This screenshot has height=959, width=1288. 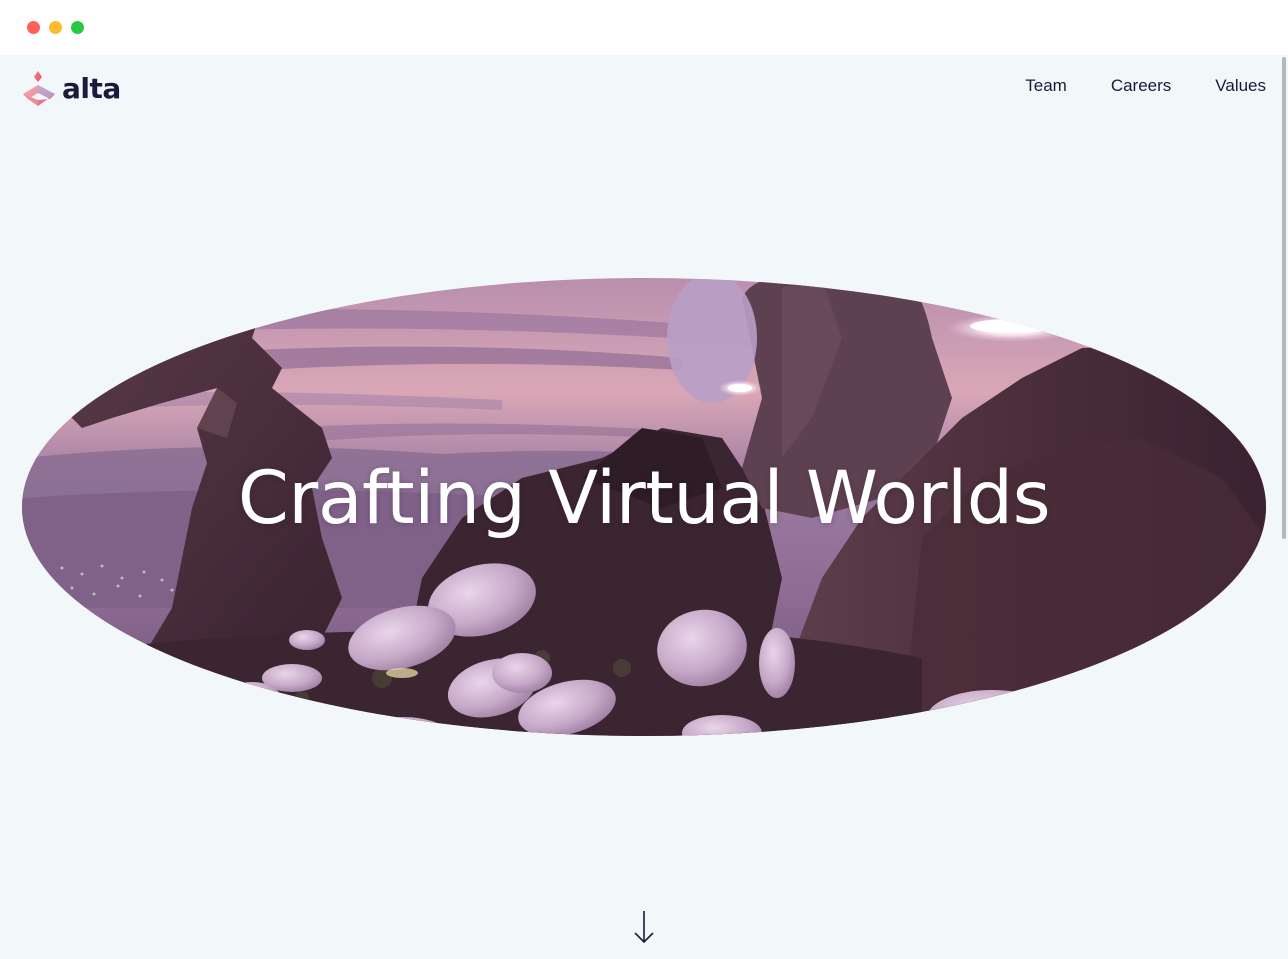 What do you see at coordinates (1284, 298) in the screenshot?
I see `page-scrollbar` at bounding box center [1284, 298].